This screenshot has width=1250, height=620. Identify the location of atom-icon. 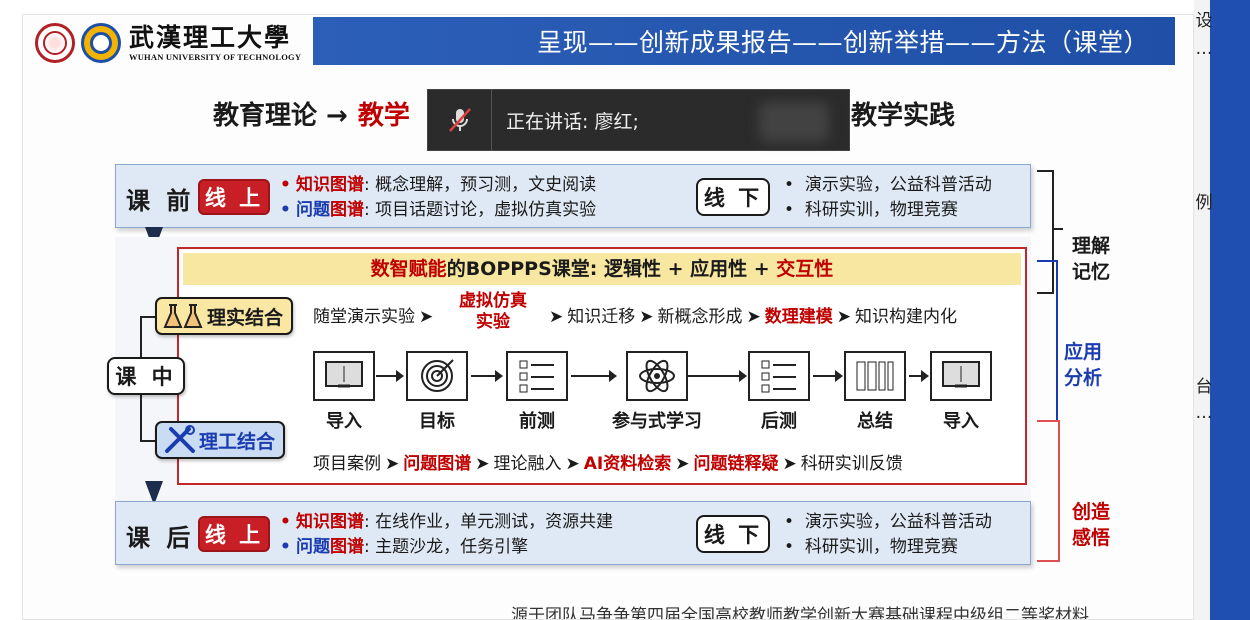
(657, 376).